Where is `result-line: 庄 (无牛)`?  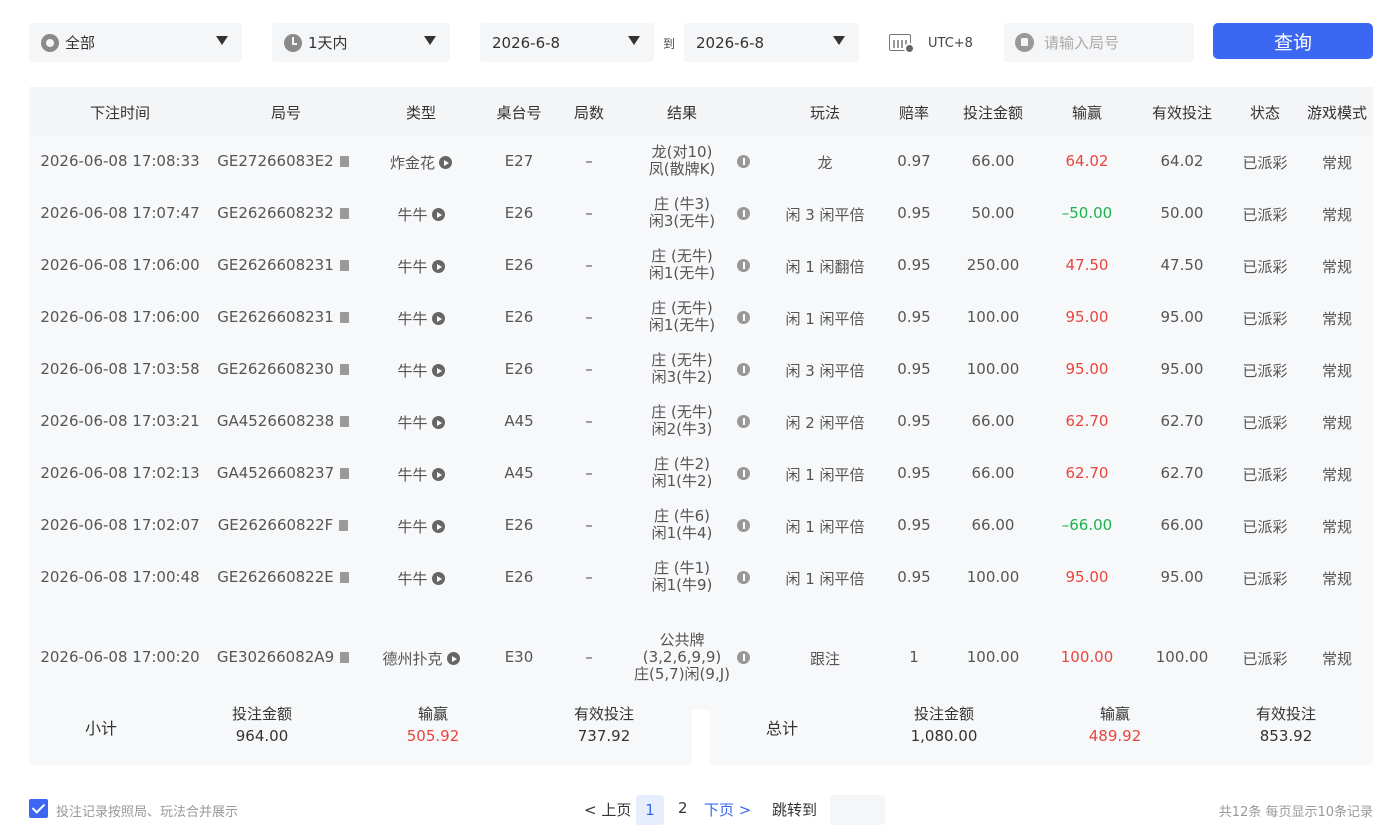
result-line: 庄 (无牛) is located at coordinates (682, 256).